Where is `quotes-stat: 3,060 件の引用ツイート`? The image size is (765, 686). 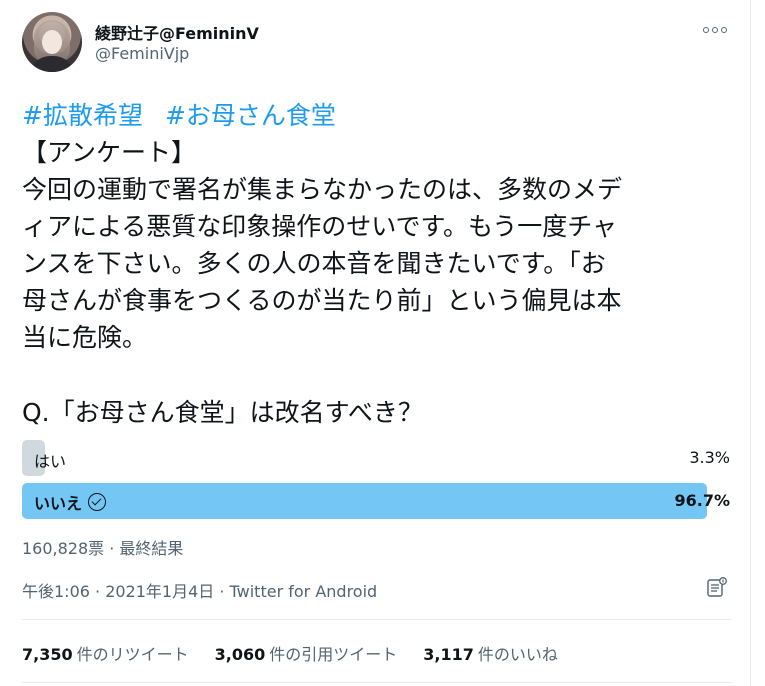 quotes-stat: 3,060 件の引用ツイート is located at coordinates (306, 653).